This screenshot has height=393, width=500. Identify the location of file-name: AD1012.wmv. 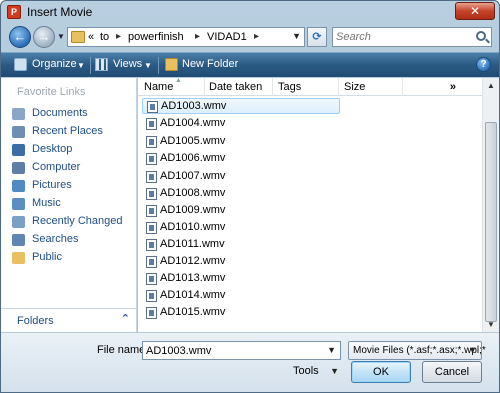
(193, 261).